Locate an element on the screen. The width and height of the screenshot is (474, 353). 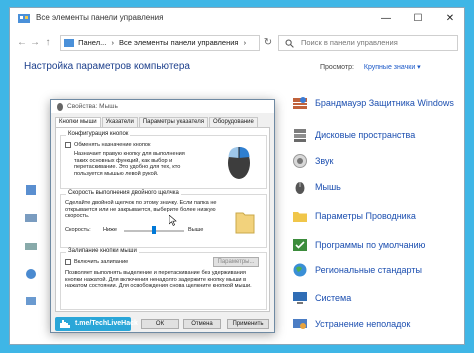
item-label: Параметры Проводника is located at coordinates (365, 216).